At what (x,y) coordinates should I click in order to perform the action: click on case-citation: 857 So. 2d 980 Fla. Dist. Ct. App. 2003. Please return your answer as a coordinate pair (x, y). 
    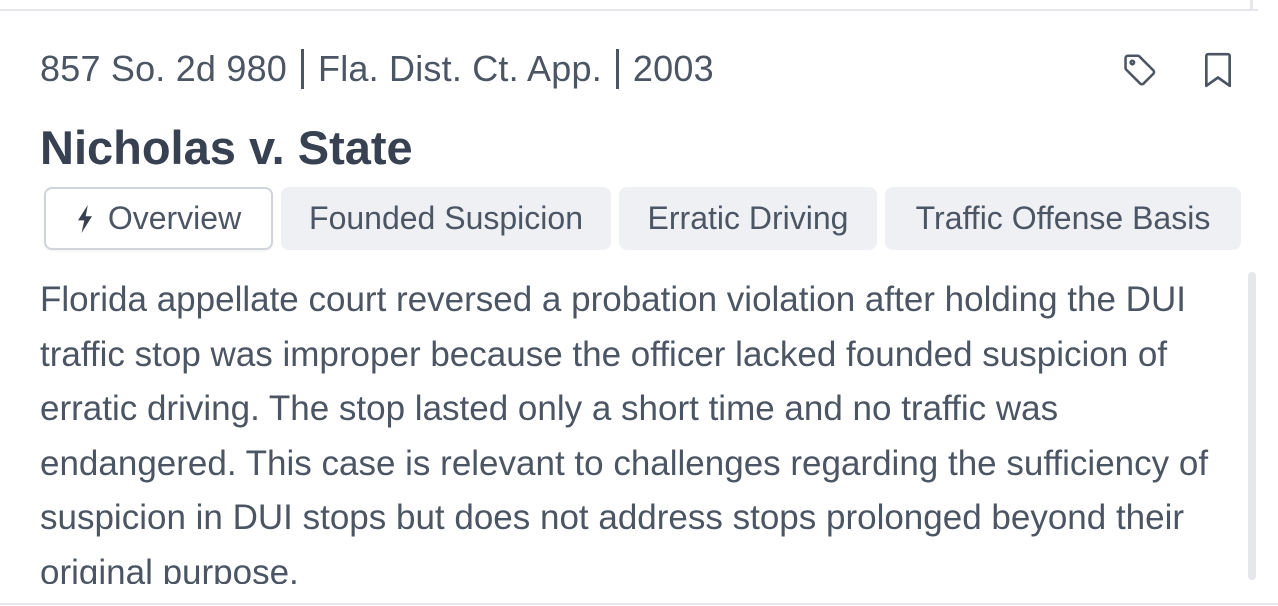
    Looking at the image, I should click on (377, 69).